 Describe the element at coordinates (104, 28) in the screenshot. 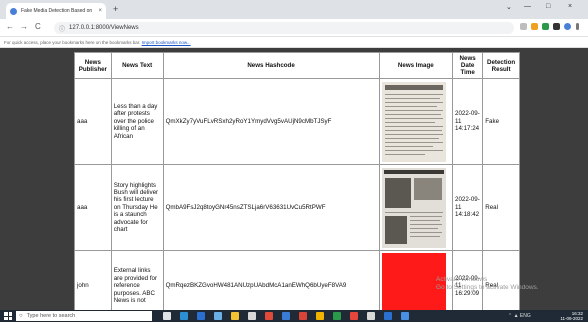

I see `url-text: 127.0.0.1:8000/ViewNews` at that location.